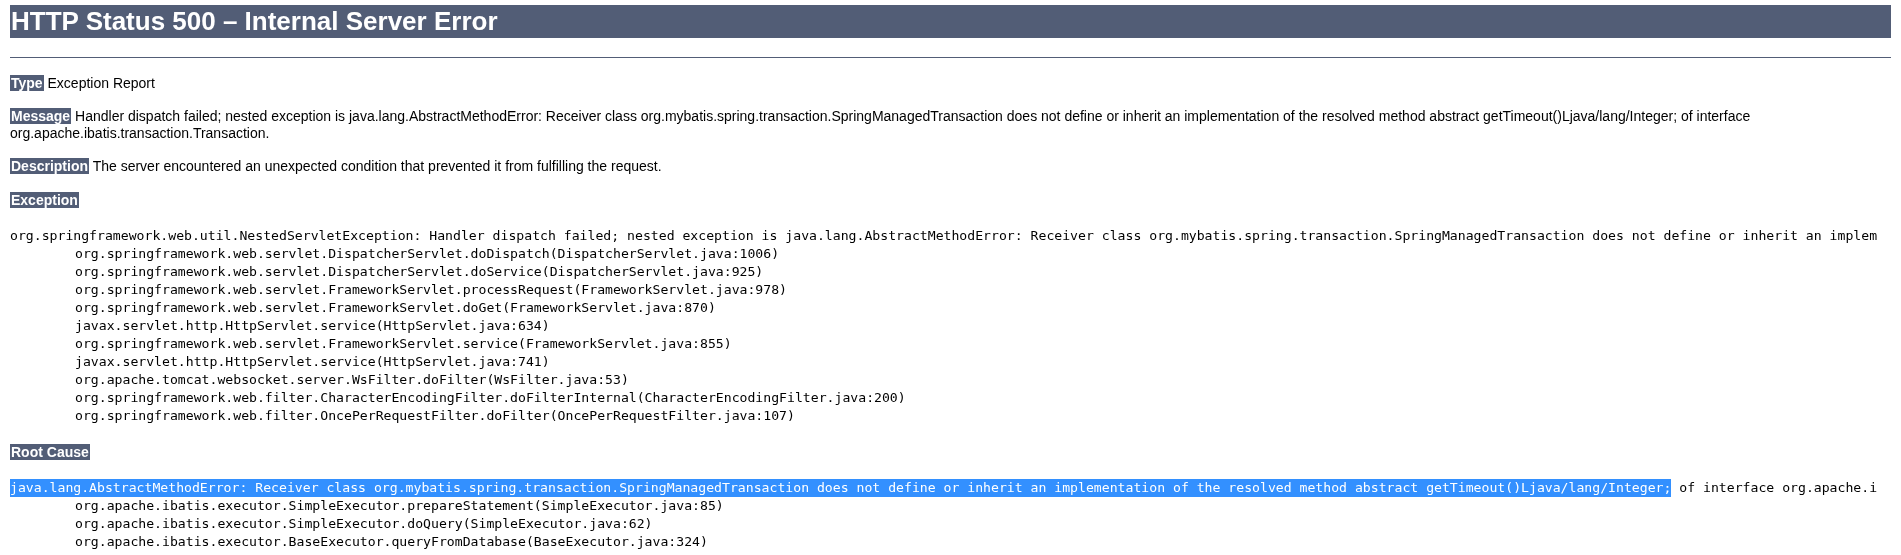  I want to click on report-field: Message Handler dispatch failed; nested exception is java.lang.AbstractMethodError: Receiver class org.mybatis.spring.transaction.SpringManagedTransaction does not define or inherit an implementation of the resolved method abstract getTimeout()Ljava/lang/Integer; of interface org.apache.ibatis.transaction.Transaction., so click(950, 125).